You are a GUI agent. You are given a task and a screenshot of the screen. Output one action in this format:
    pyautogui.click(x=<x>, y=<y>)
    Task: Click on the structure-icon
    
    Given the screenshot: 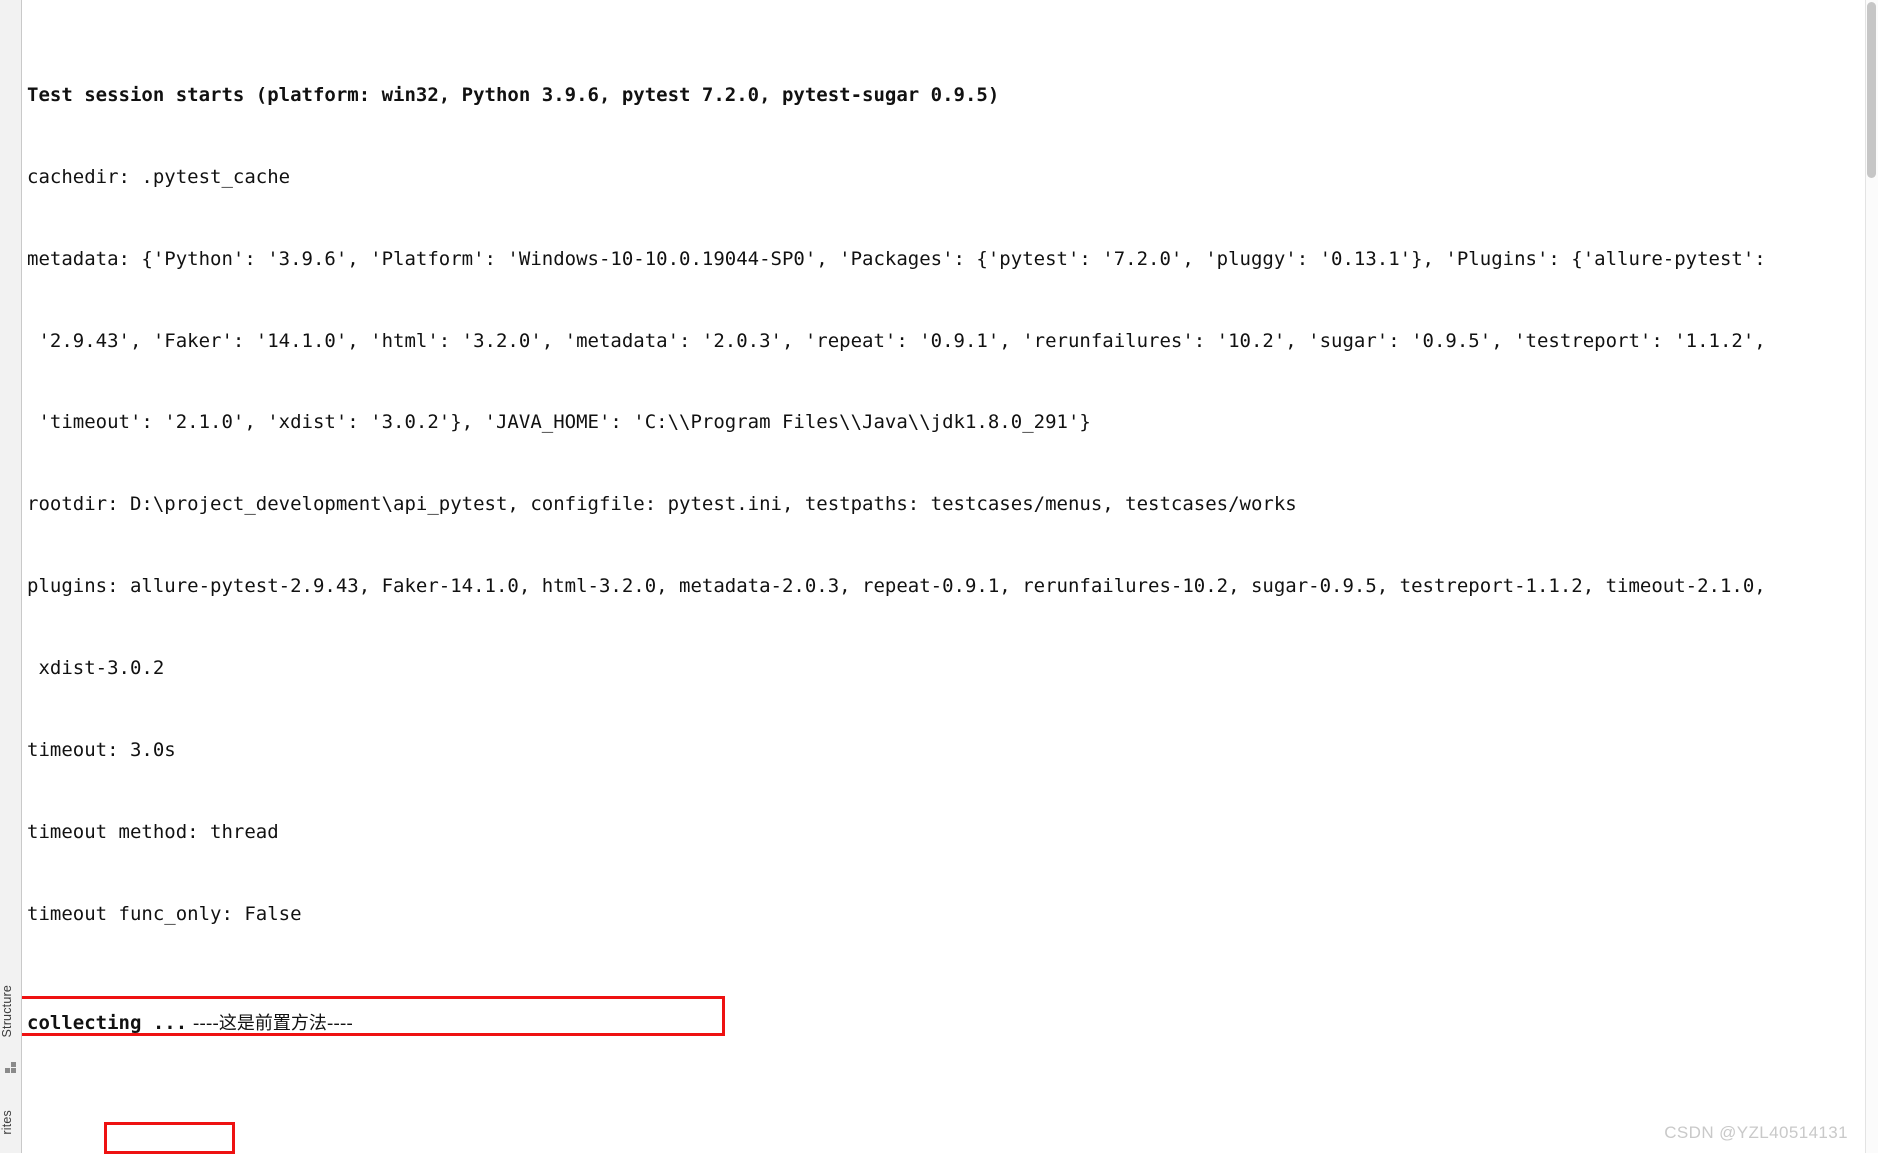 What is the action you would take?
    pyautogui.click(x=11, y=1068)
    